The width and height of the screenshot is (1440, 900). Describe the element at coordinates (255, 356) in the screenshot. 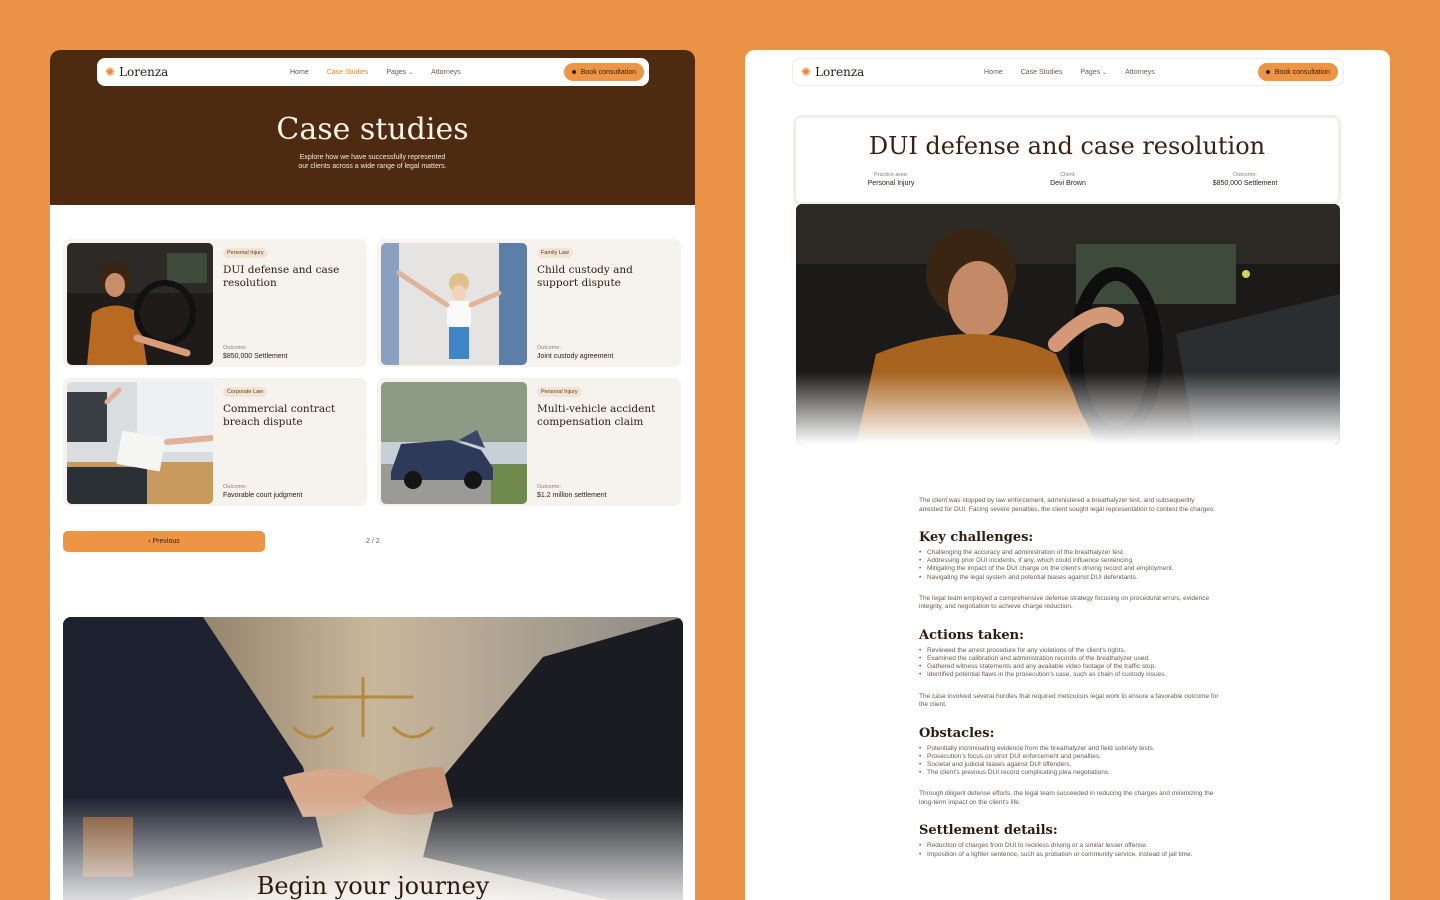

I see `outcome-value: $850,000 Settlement` at that location.